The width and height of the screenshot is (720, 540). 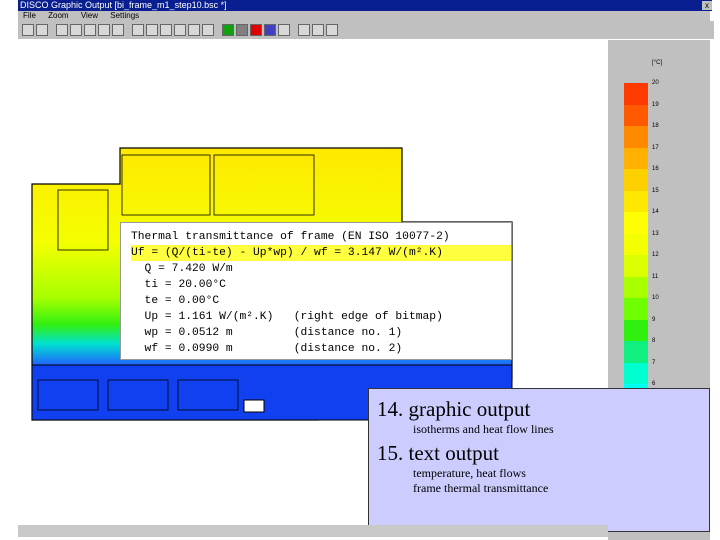 What do you see at coordinates (90, 30) in the screenshot?
I see `toolbar-zoom-out-icon` at bounding box center [90, 30].